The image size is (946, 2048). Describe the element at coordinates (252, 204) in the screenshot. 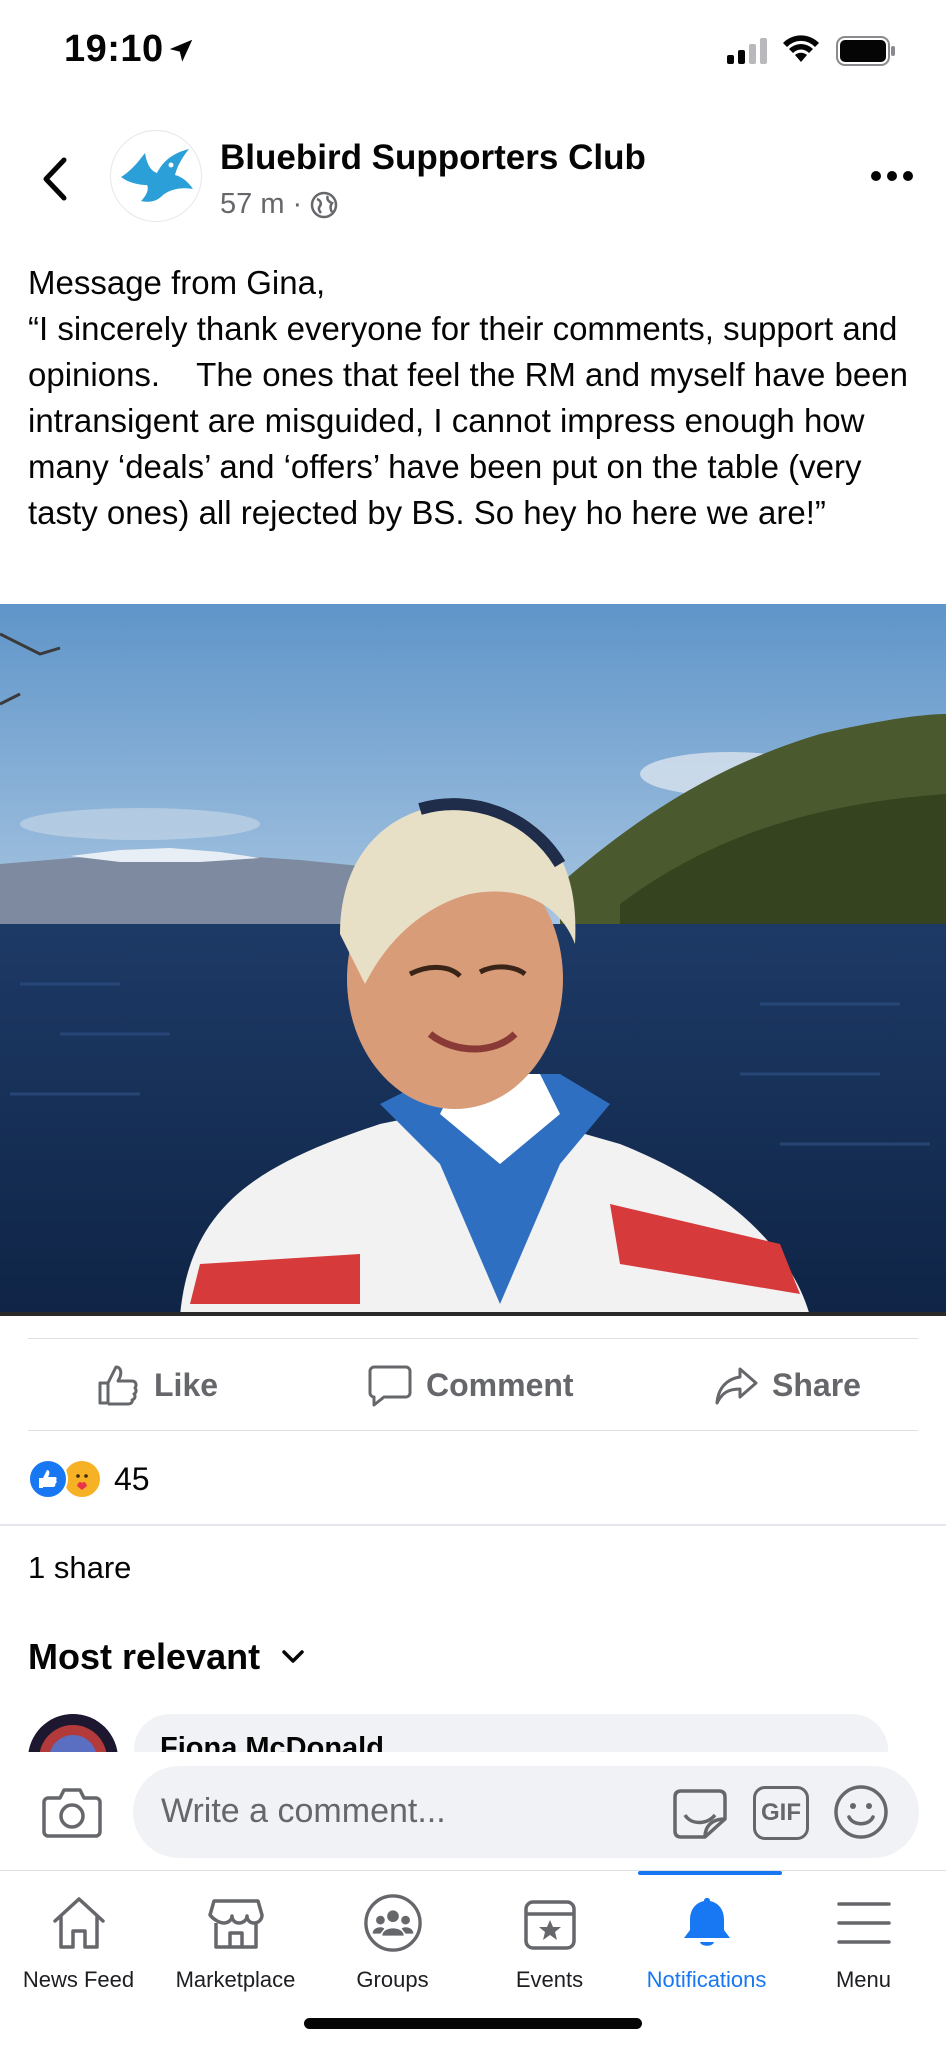

I see `post-time: 57 m` at that location.